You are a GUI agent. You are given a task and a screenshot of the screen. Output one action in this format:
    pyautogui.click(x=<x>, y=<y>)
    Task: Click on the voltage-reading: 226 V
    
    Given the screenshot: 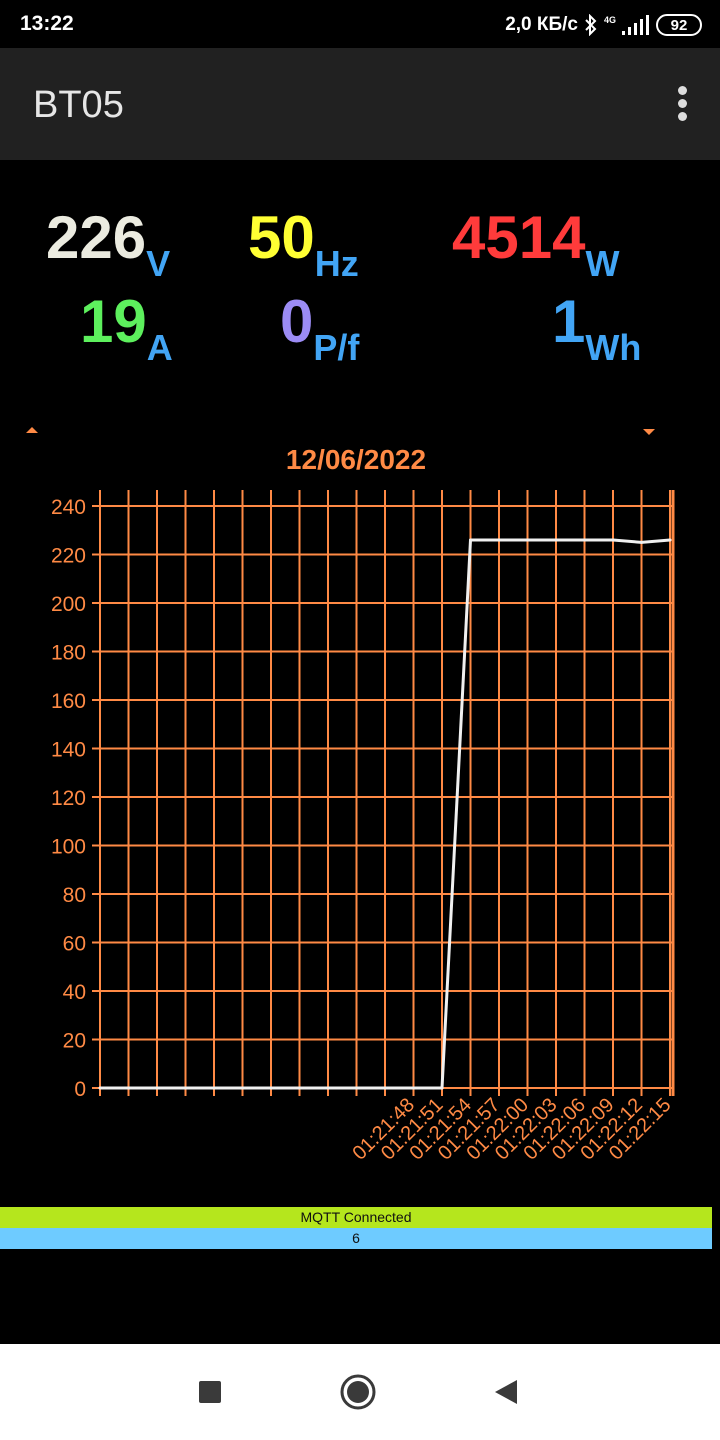 What is the action you would take?
    pyautogui.click(x=108, y=243)
    